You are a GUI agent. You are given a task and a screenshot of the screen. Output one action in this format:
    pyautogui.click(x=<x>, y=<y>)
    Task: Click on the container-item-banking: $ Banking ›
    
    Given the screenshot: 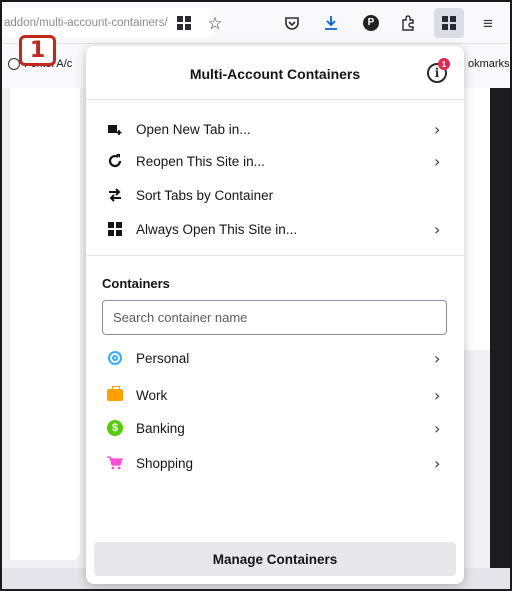 What is the action you would take?
    pyautogui.click(x=275, y=428)
    